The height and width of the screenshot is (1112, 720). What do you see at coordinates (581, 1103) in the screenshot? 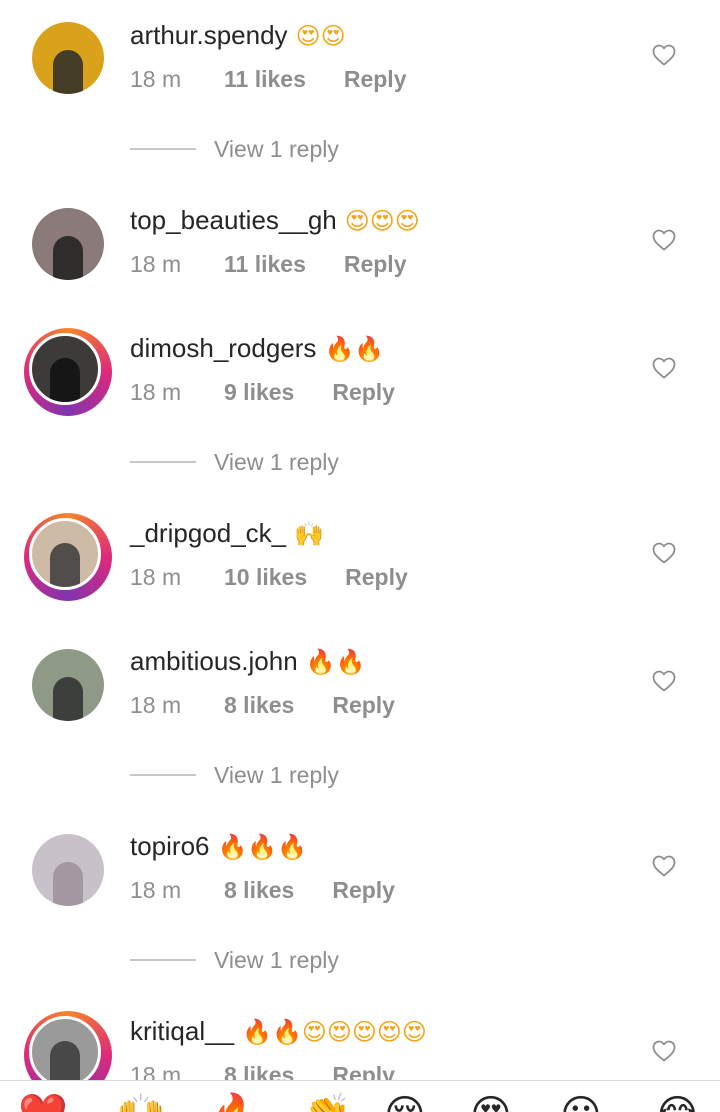
I see `quick-reaction-emoji-button: 😮` at bounding box center [581, 1103].